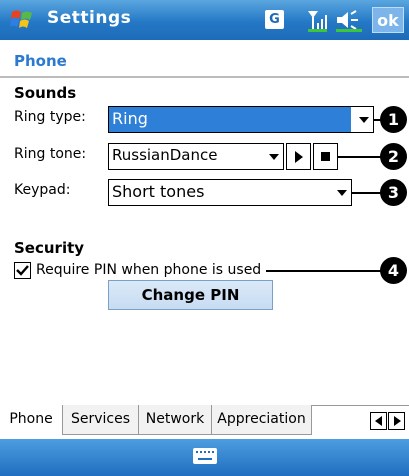 The image size is (409, 476). I want to click on callout-marker-1: 1, so click(393, 119).